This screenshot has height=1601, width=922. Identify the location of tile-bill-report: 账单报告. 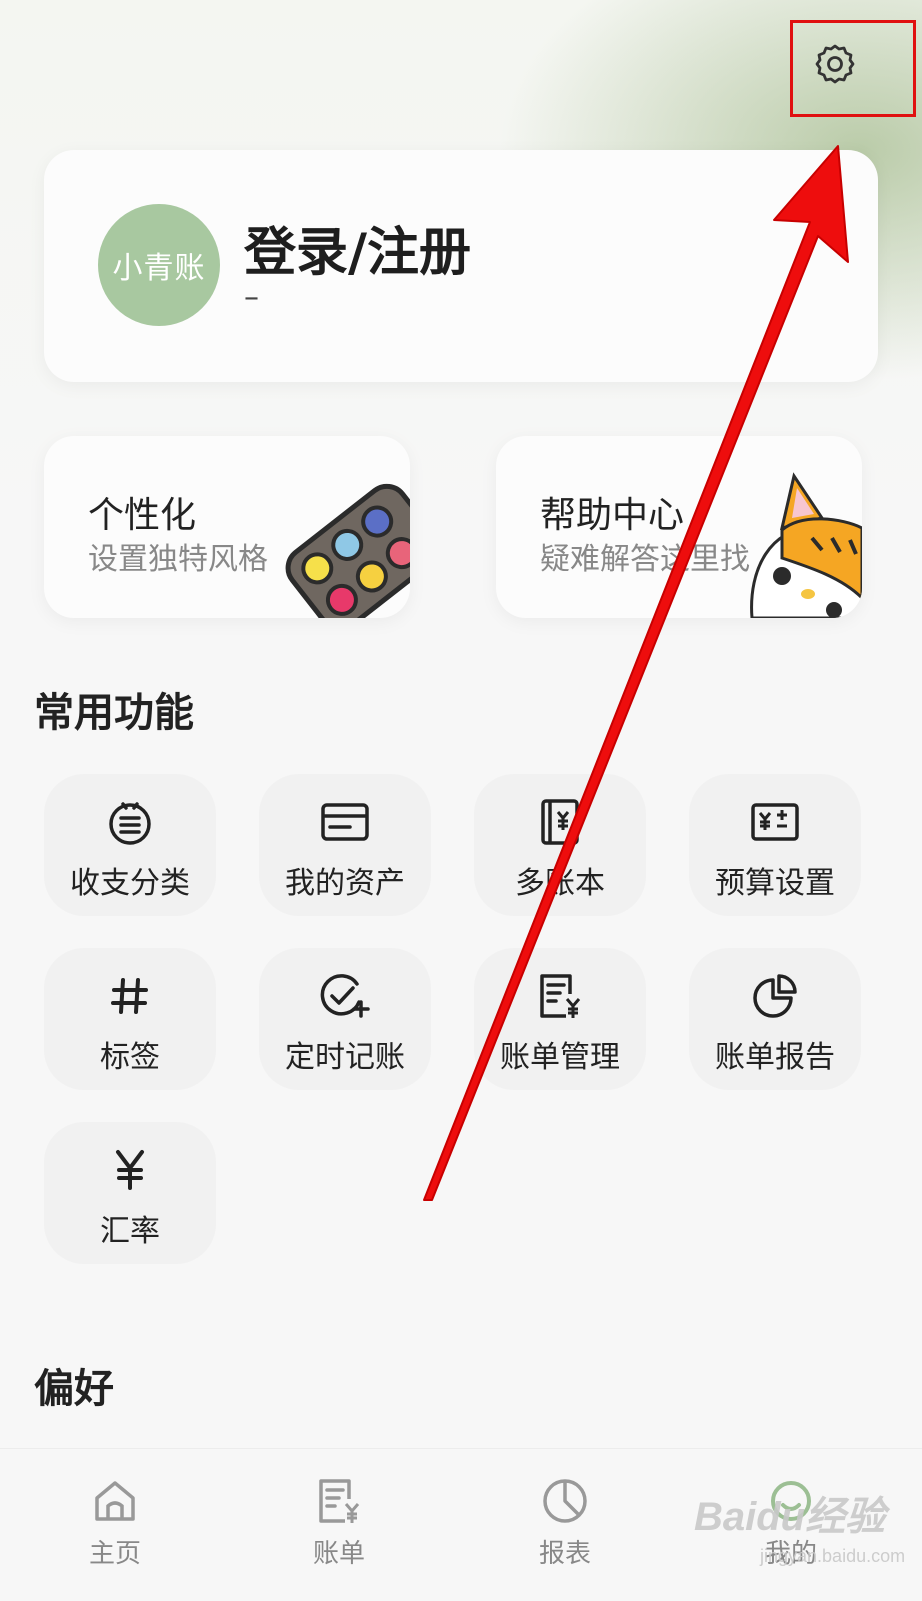
(775, 1019).